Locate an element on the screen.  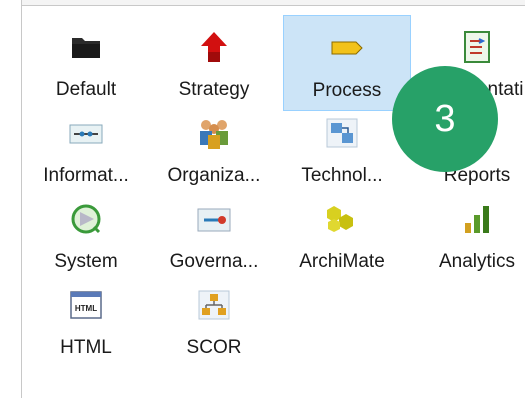
top-border is located at coordinates (262, 3).